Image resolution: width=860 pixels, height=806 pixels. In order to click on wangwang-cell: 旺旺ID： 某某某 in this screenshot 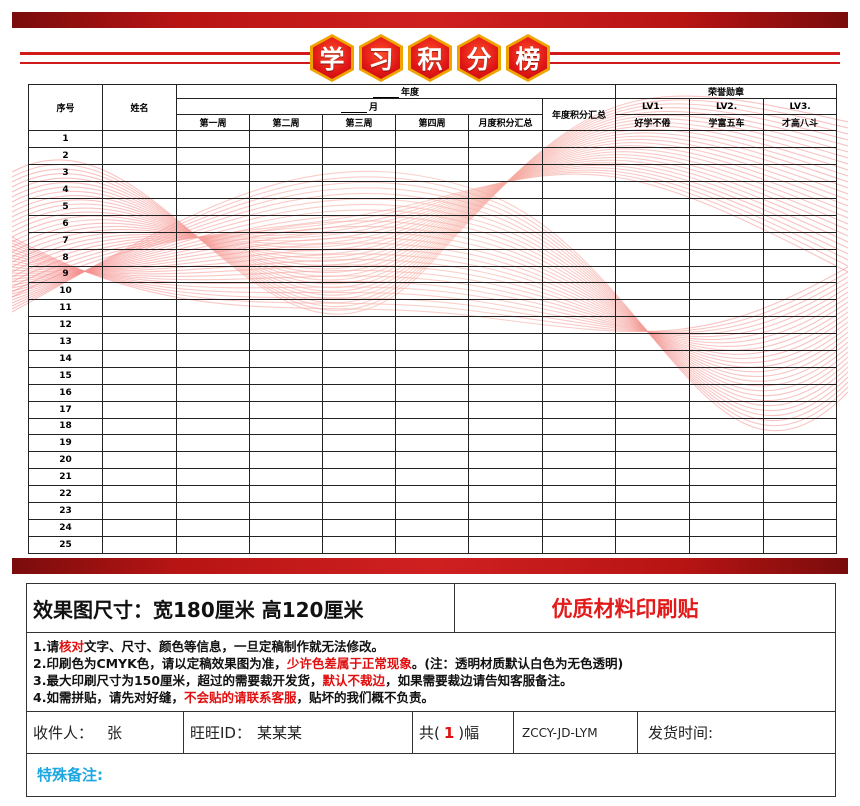, I will do `click(298, 732)`.